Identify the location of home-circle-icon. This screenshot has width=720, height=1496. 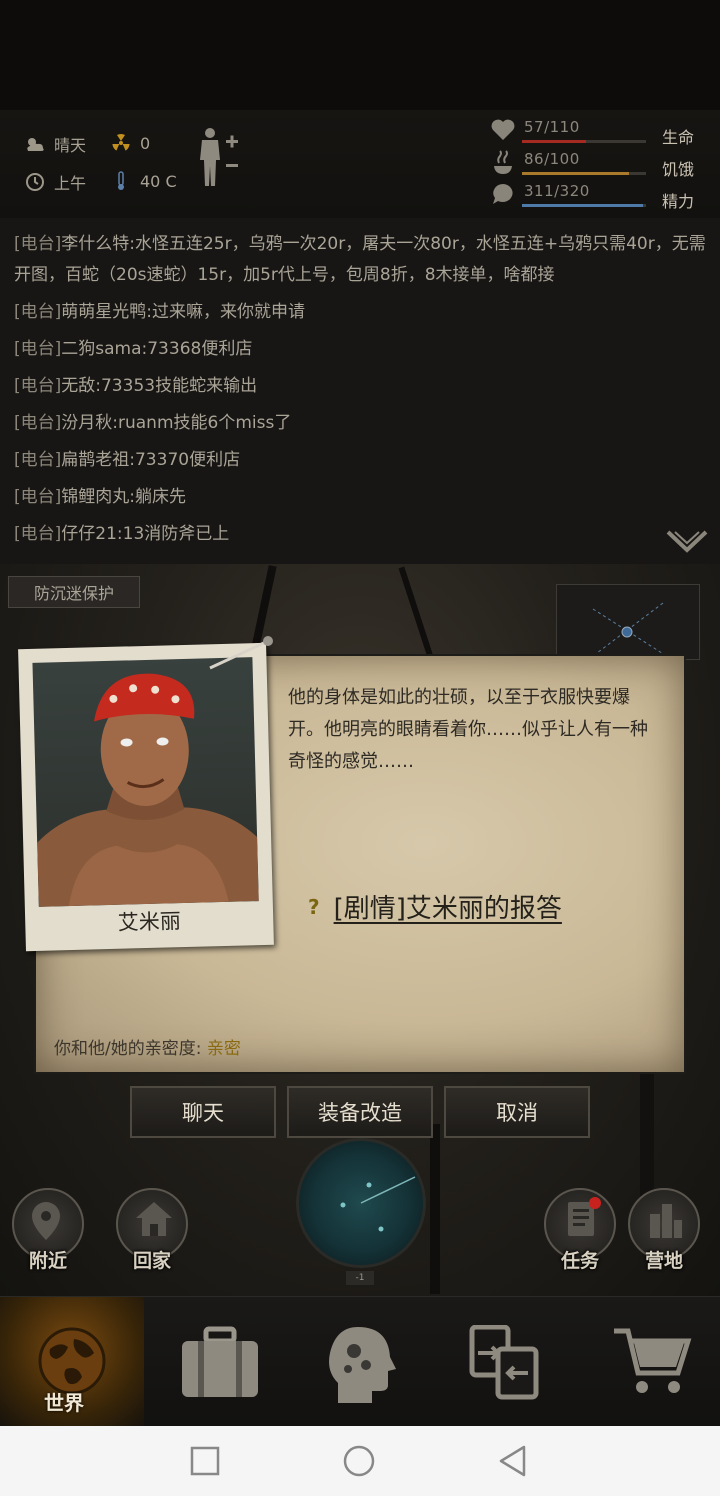
(359, 1461).